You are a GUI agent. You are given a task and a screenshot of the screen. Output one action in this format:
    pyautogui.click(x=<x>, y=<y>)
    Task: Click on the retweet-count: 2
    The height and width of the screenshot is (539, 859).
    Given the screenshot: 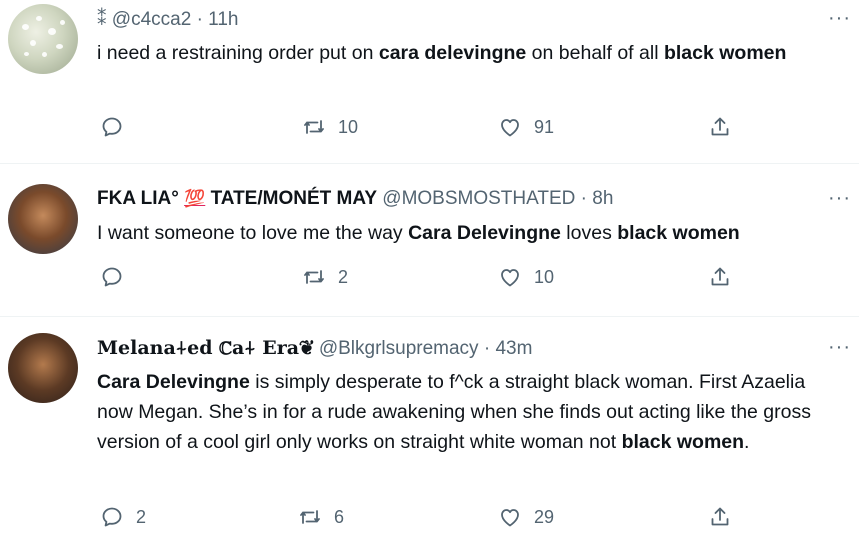 What is the action you would take?
    pyautogui.click(x=343, y=276)
    